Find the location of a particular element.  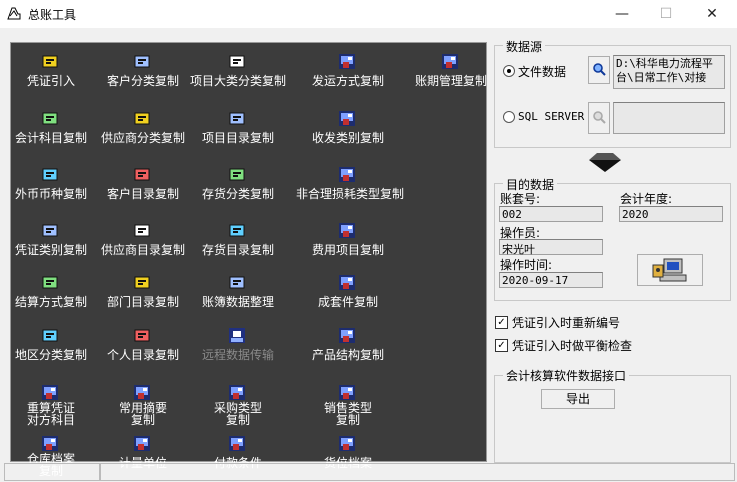

tool-18: 部门目录复制 is located at coordinates (143, 295).